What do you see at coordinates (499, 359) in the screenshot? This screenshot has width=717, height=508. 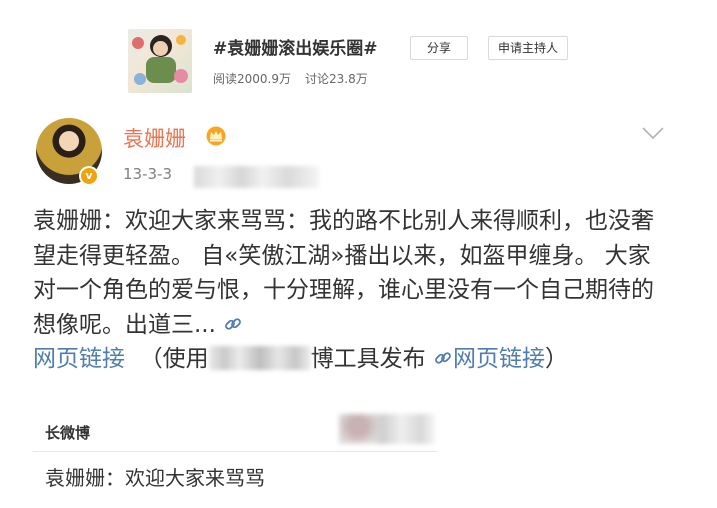 I see `web-link-2: 网页链接` at bounding box center [499, 359].